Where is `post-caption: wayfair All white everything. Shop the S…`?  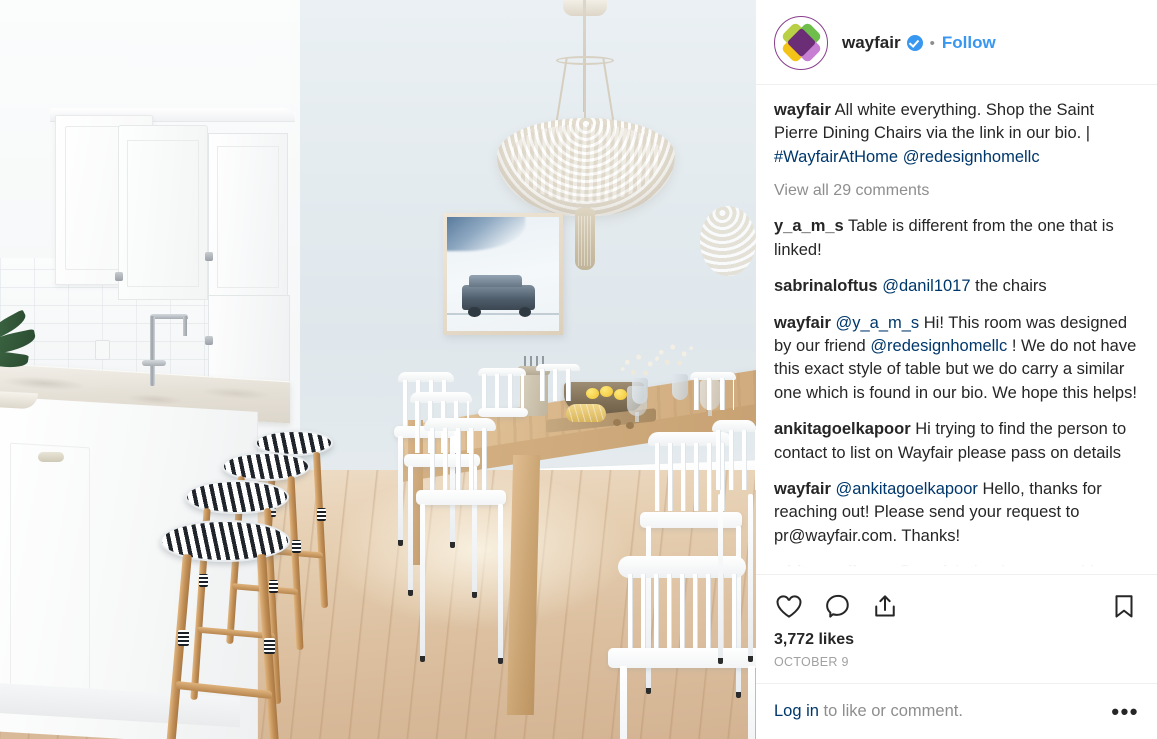 post-caption: wayfair All white everything. Shop the S… is located at coordinates (956, 134).